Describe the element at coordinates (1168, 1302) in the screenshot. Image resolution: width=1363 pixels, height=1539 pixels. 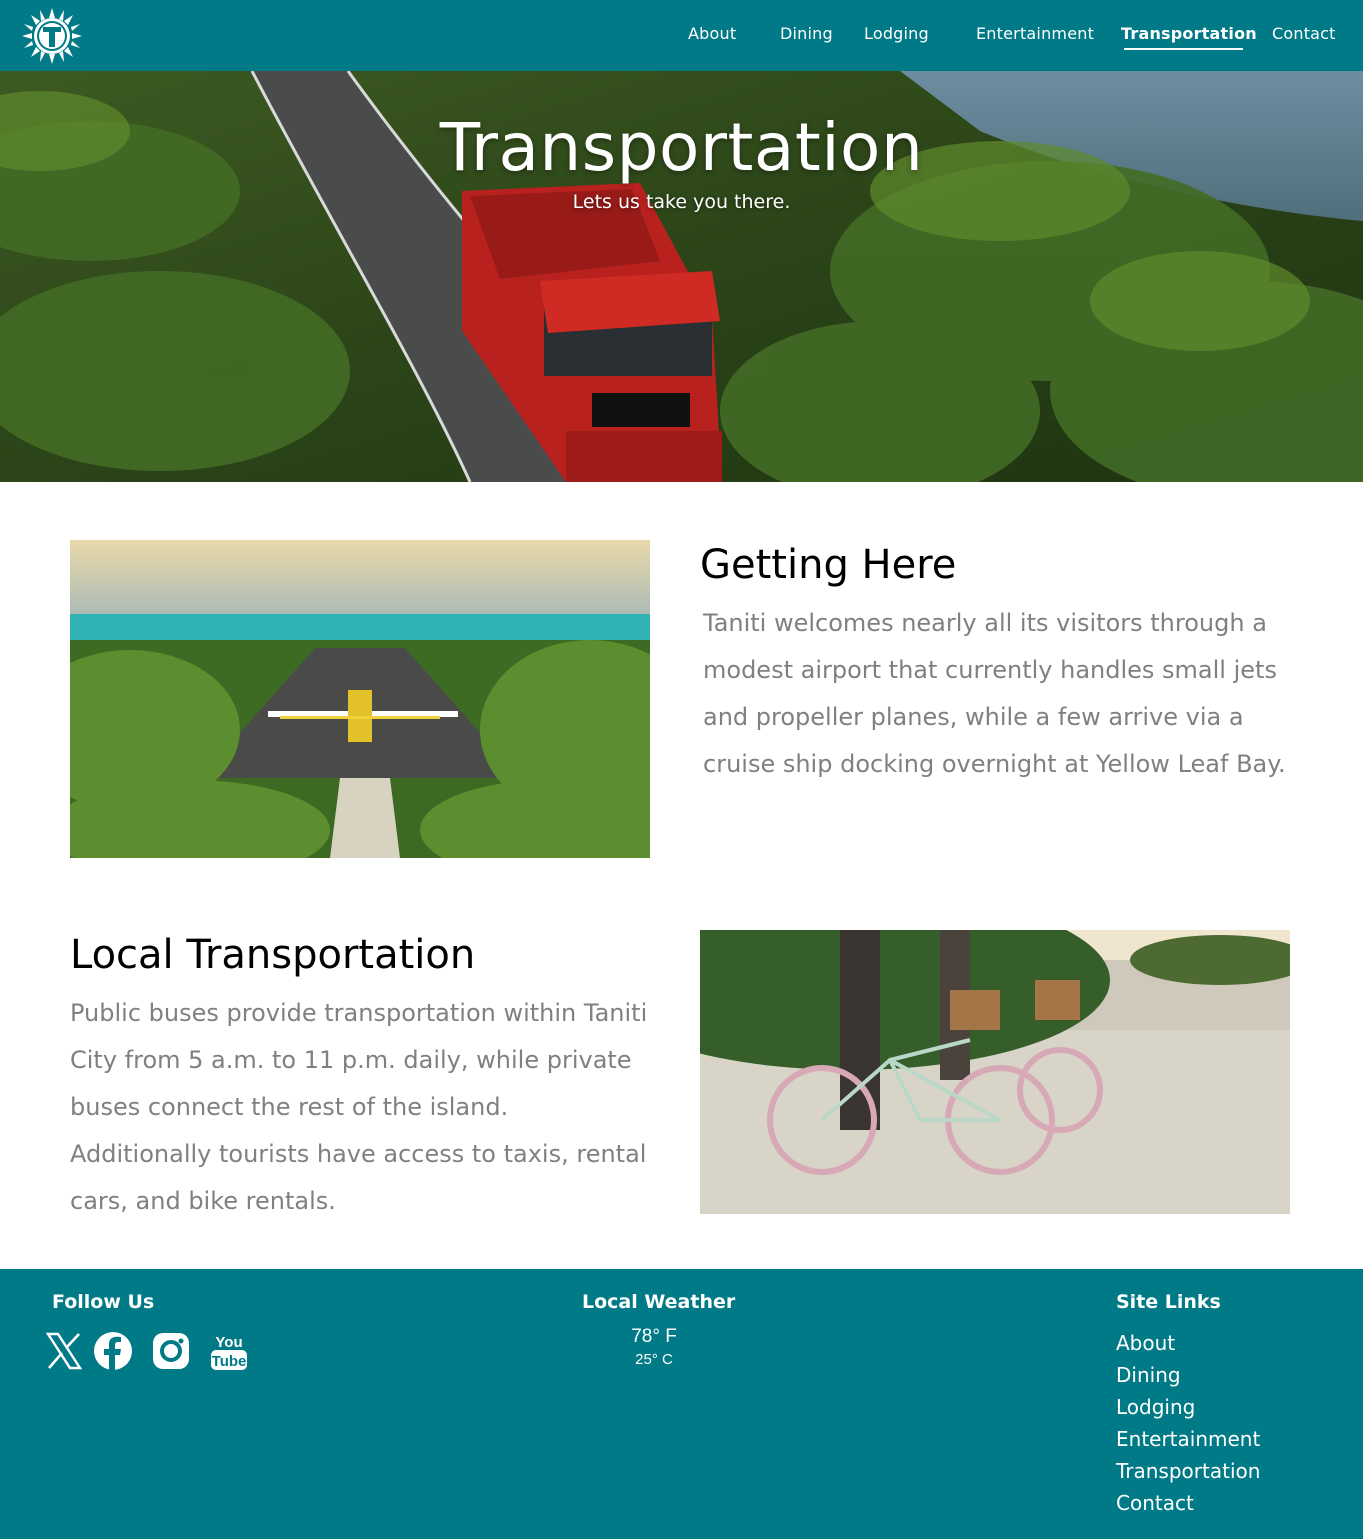
I see `site-links-heading: Site Links` at that location.